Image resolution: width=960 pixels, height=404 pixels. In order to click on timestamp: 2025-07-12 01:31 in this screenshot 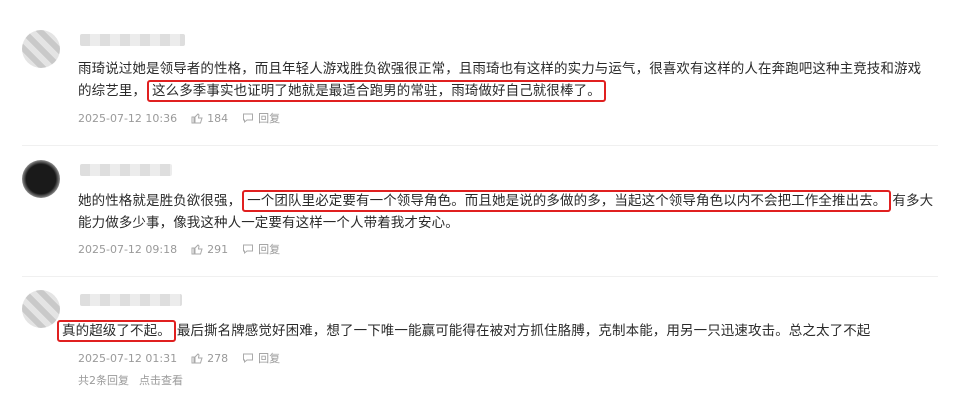, I will do `click(128, 358)`.